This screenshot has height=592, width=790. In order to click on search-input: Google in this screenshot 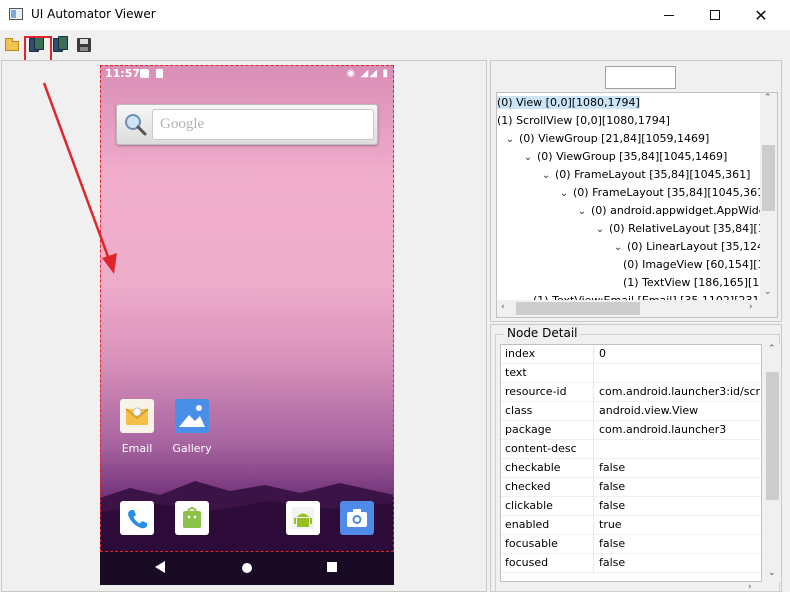, I will do `click(263, 124)`.